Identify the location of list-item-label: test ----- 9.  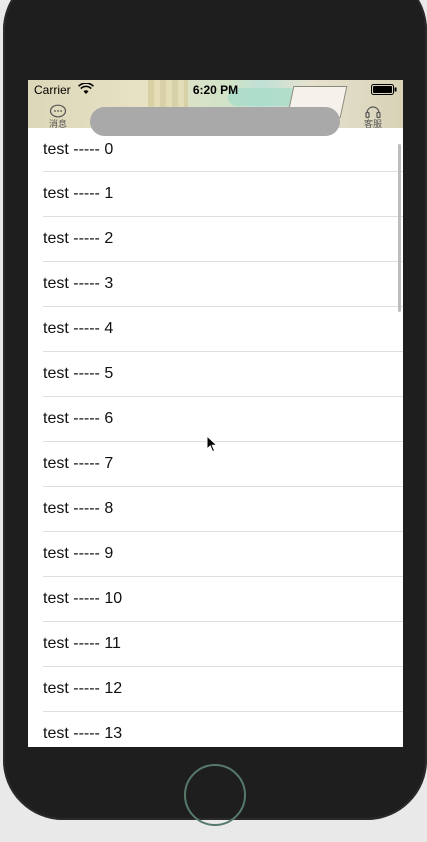
(78, 553).